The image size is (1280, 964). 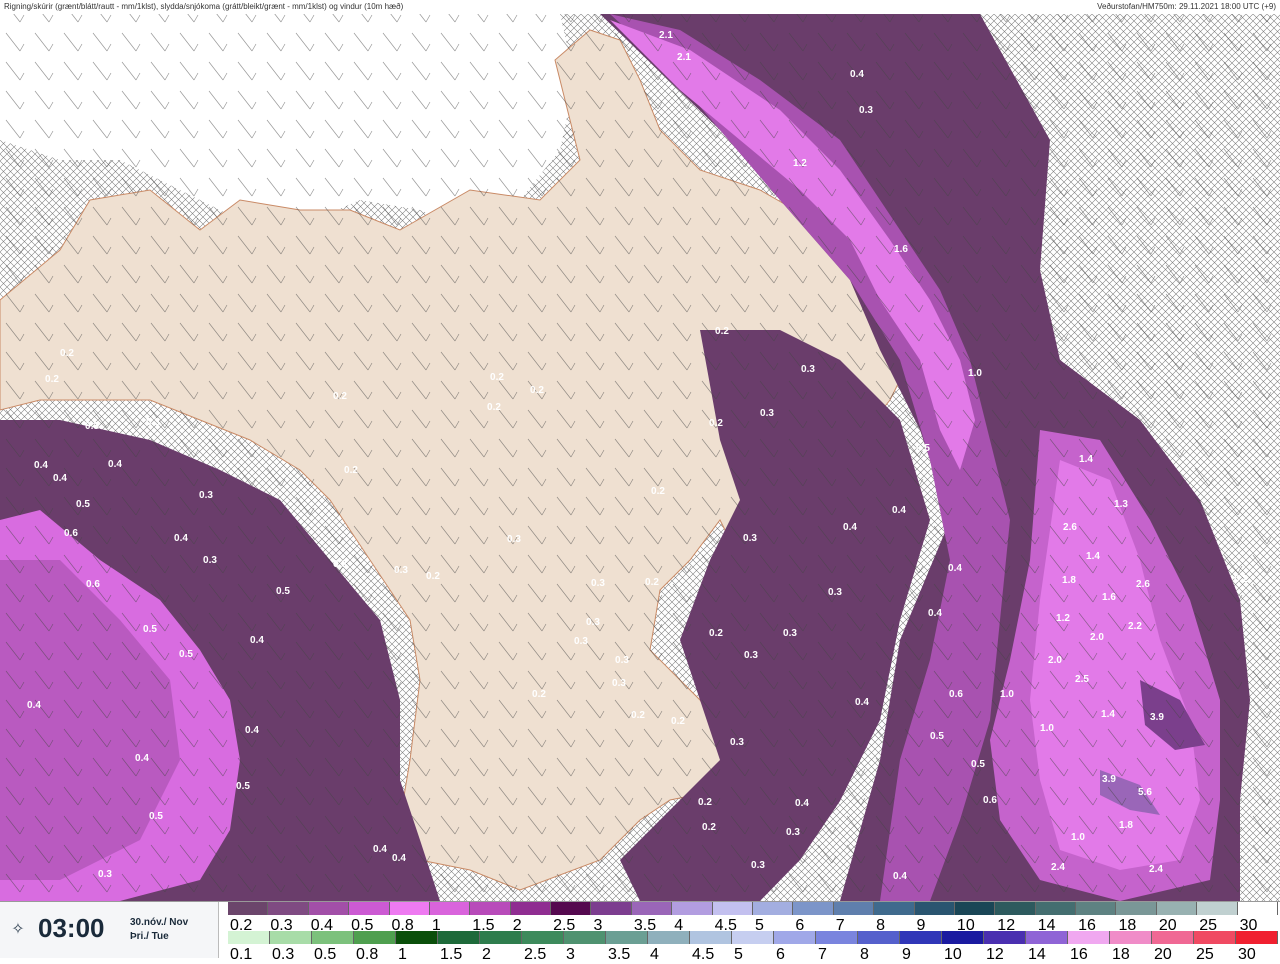 I want to click on rain-scale-label: 4, so click(x=654, y=954).